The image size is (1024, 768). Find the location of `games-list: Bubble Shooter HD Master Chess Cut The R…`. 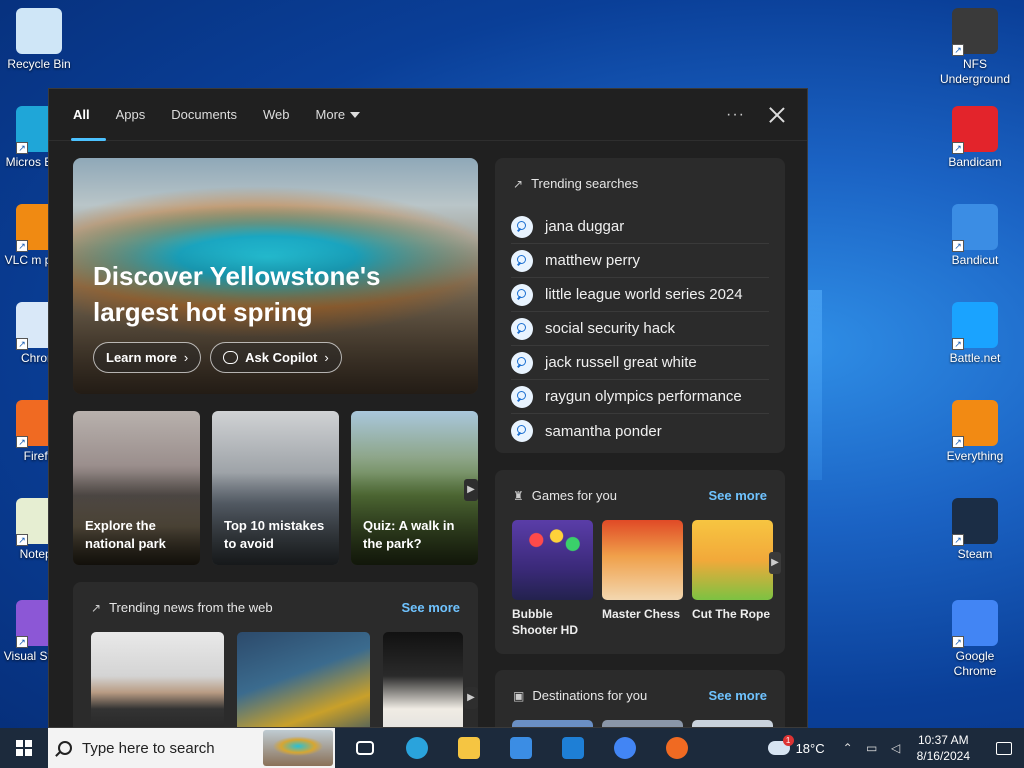

games-list: Bubble Shooter HD Master Chess Cut The R… is located at coordinates (642, 579).